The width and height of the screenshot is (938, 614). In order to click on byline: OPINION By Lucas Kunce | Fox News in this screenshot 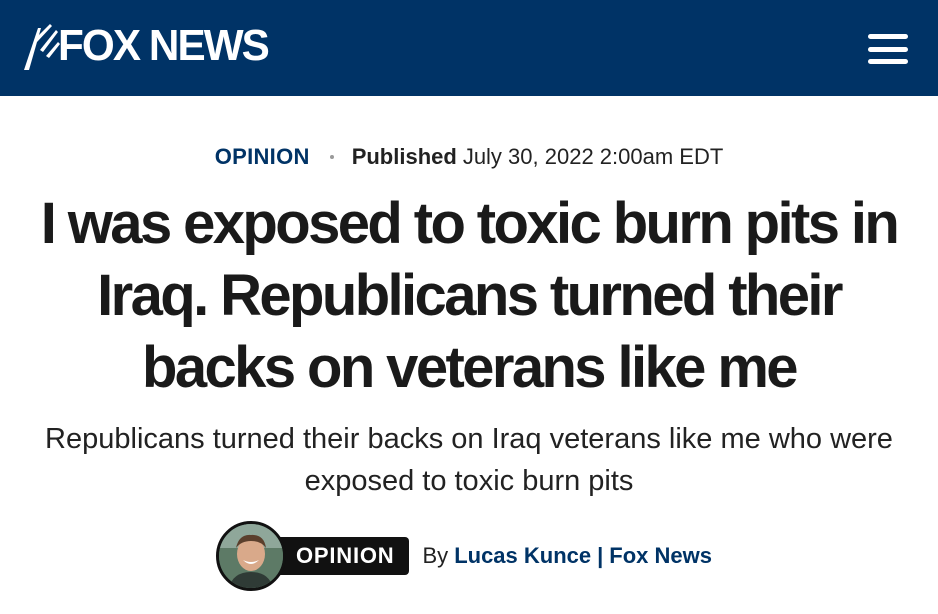, I will do `click(469, 556)`.